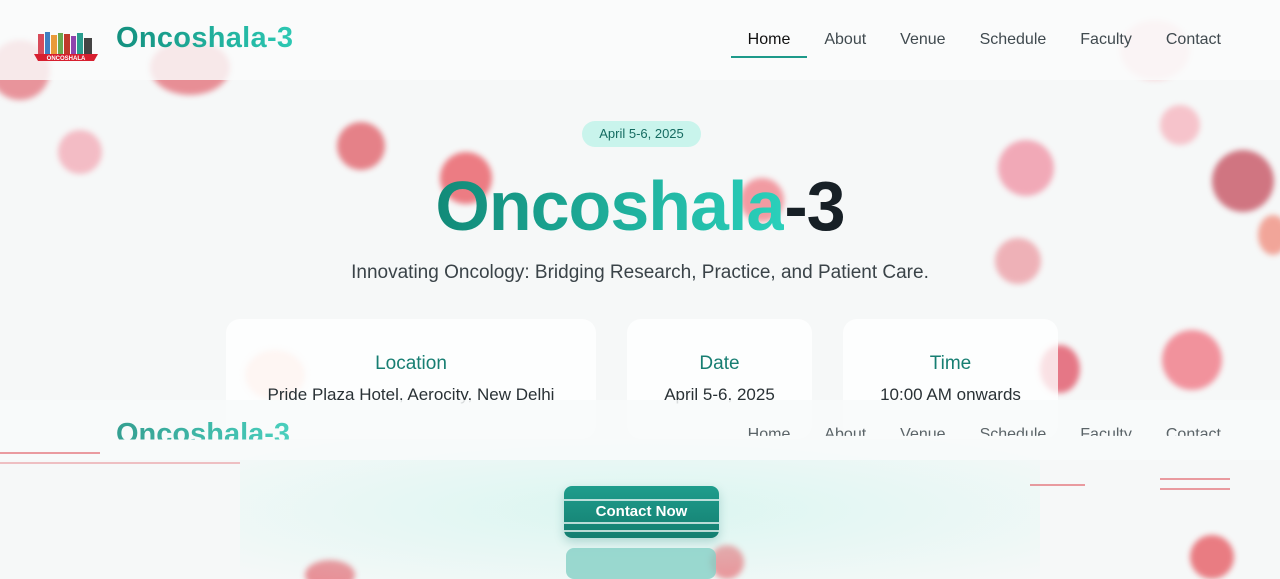  What do you see at coordinates (769, 434) in the screenshot?
I see `ghost-nav-link: Home` at bounding box center [769, 434].